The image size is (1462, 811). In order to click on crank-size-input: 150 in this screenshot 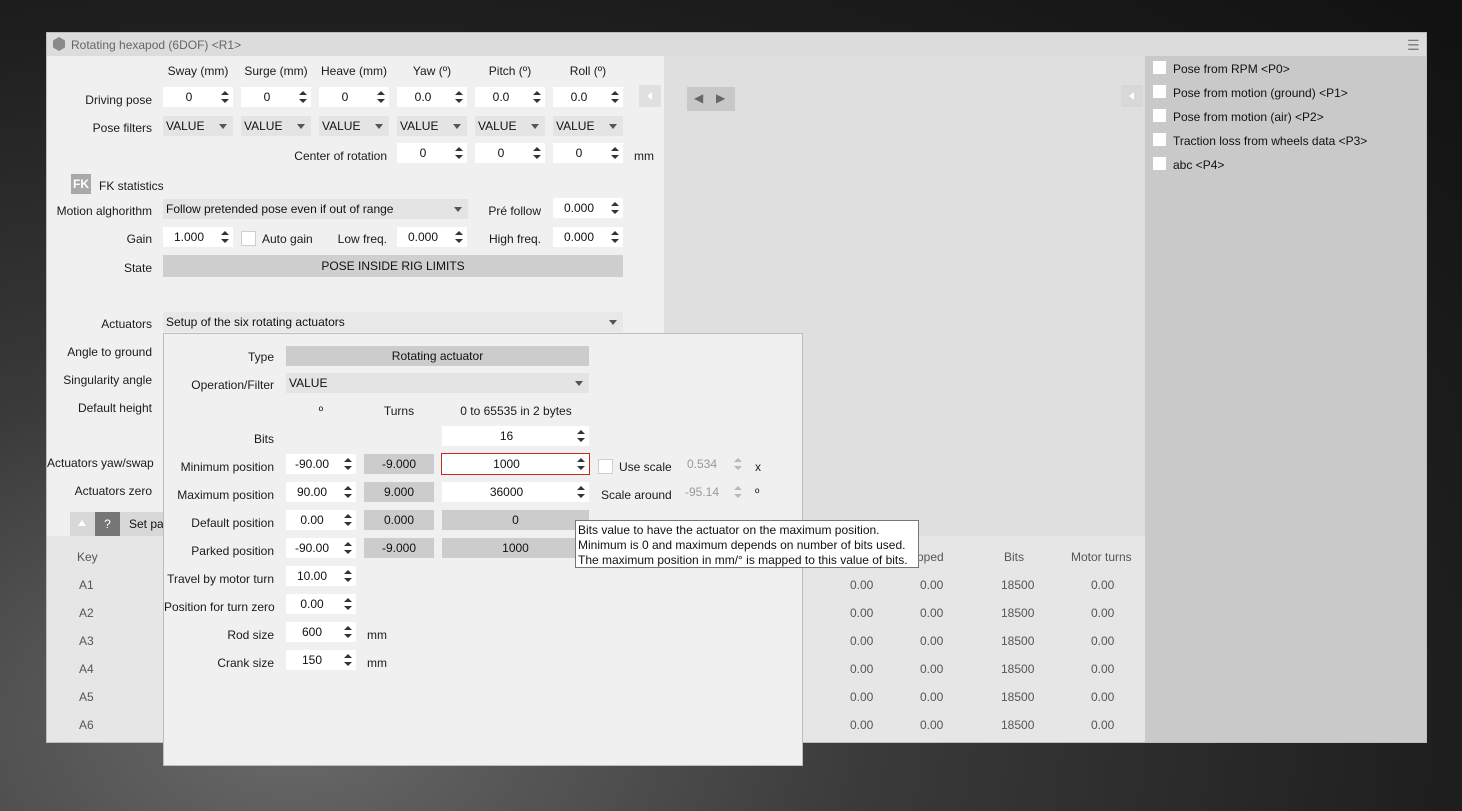, I will do `click(321, 660)`.